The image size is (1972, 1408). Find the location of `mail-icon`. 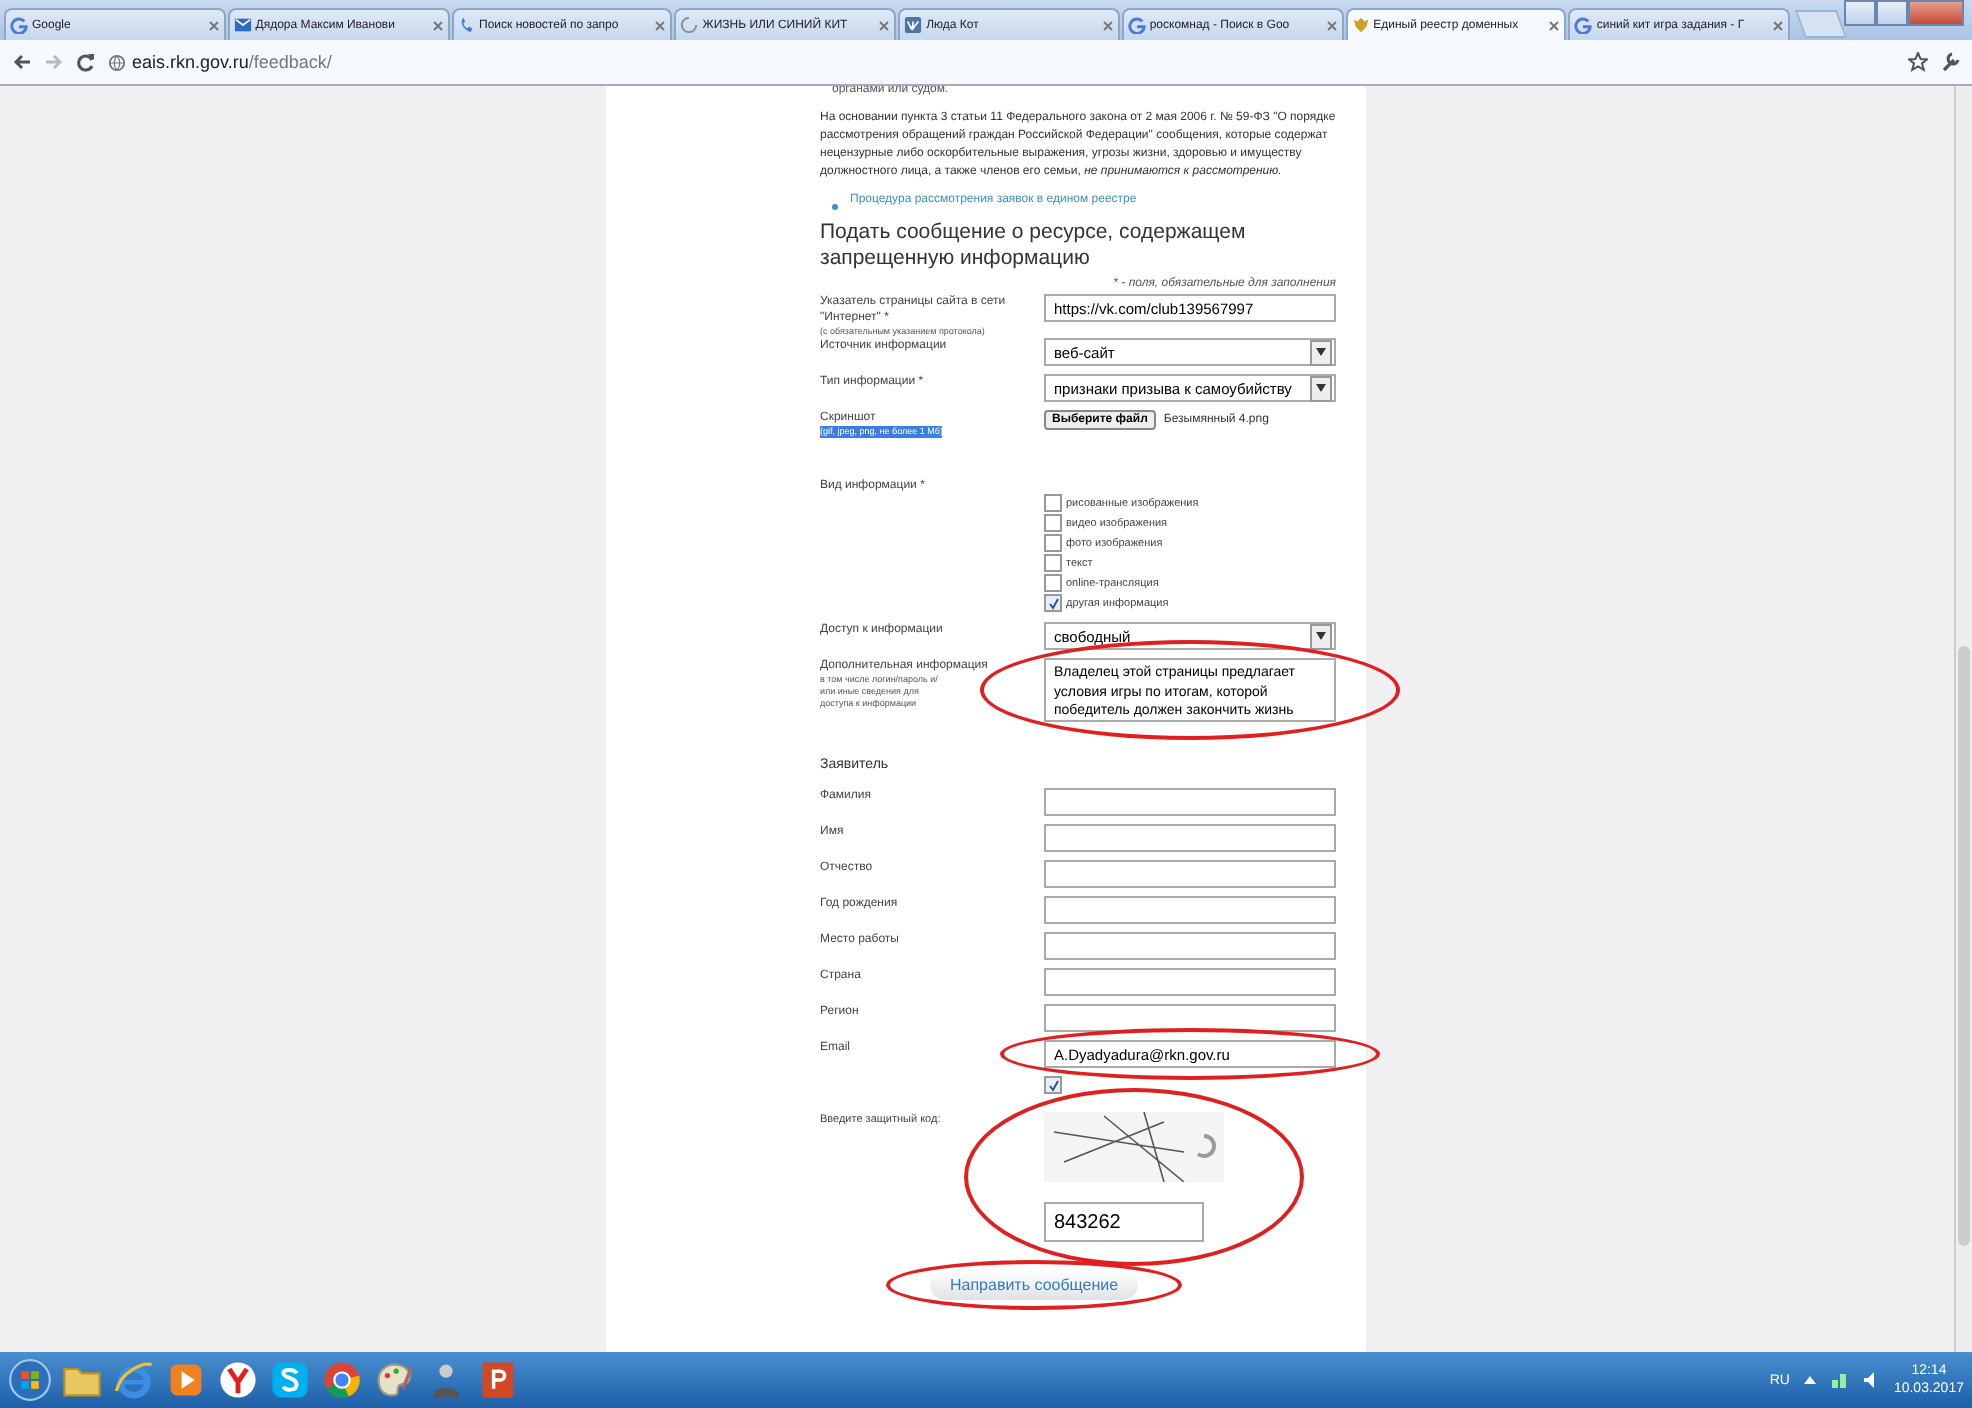

mail-icon is located at coordinates (242, 25).